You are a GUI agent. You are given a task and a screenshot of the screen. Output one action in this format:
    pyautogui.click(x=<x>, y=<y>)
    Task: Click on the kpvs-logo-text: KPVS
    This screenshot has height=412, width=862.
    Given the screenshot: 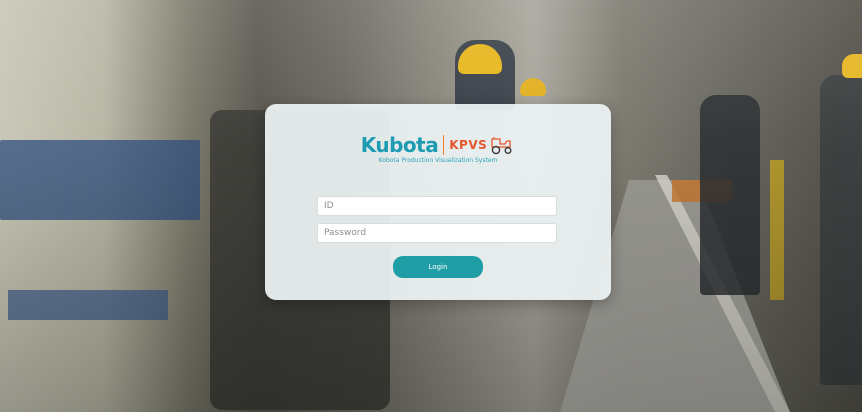 What is the action you would take?
    pyautogui.click(x=468, y=145)
    